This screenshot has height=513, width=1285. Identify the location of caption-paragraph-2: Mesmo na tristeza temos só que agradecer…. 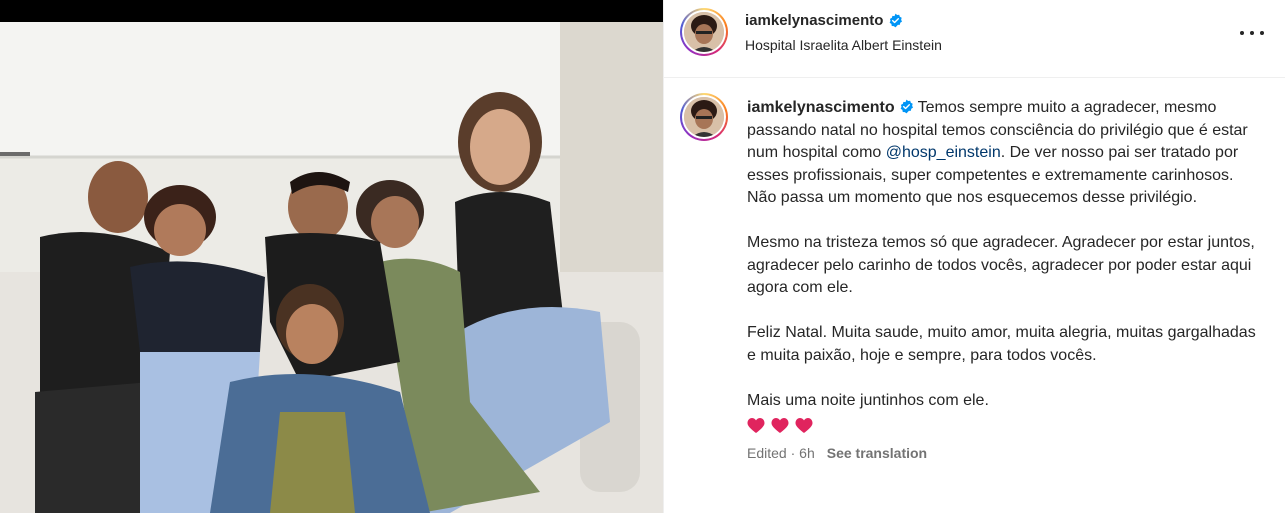
(1001, 265).